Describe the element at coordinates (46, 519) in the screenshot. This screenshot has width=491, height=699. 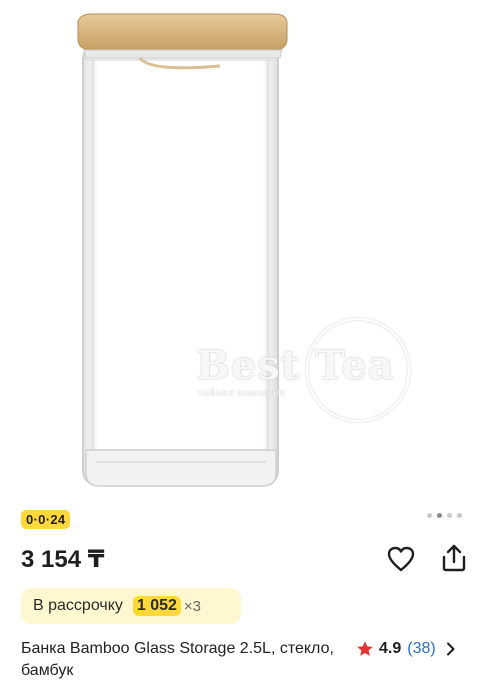
I see `promo-badge: 0·0·24` at that location.